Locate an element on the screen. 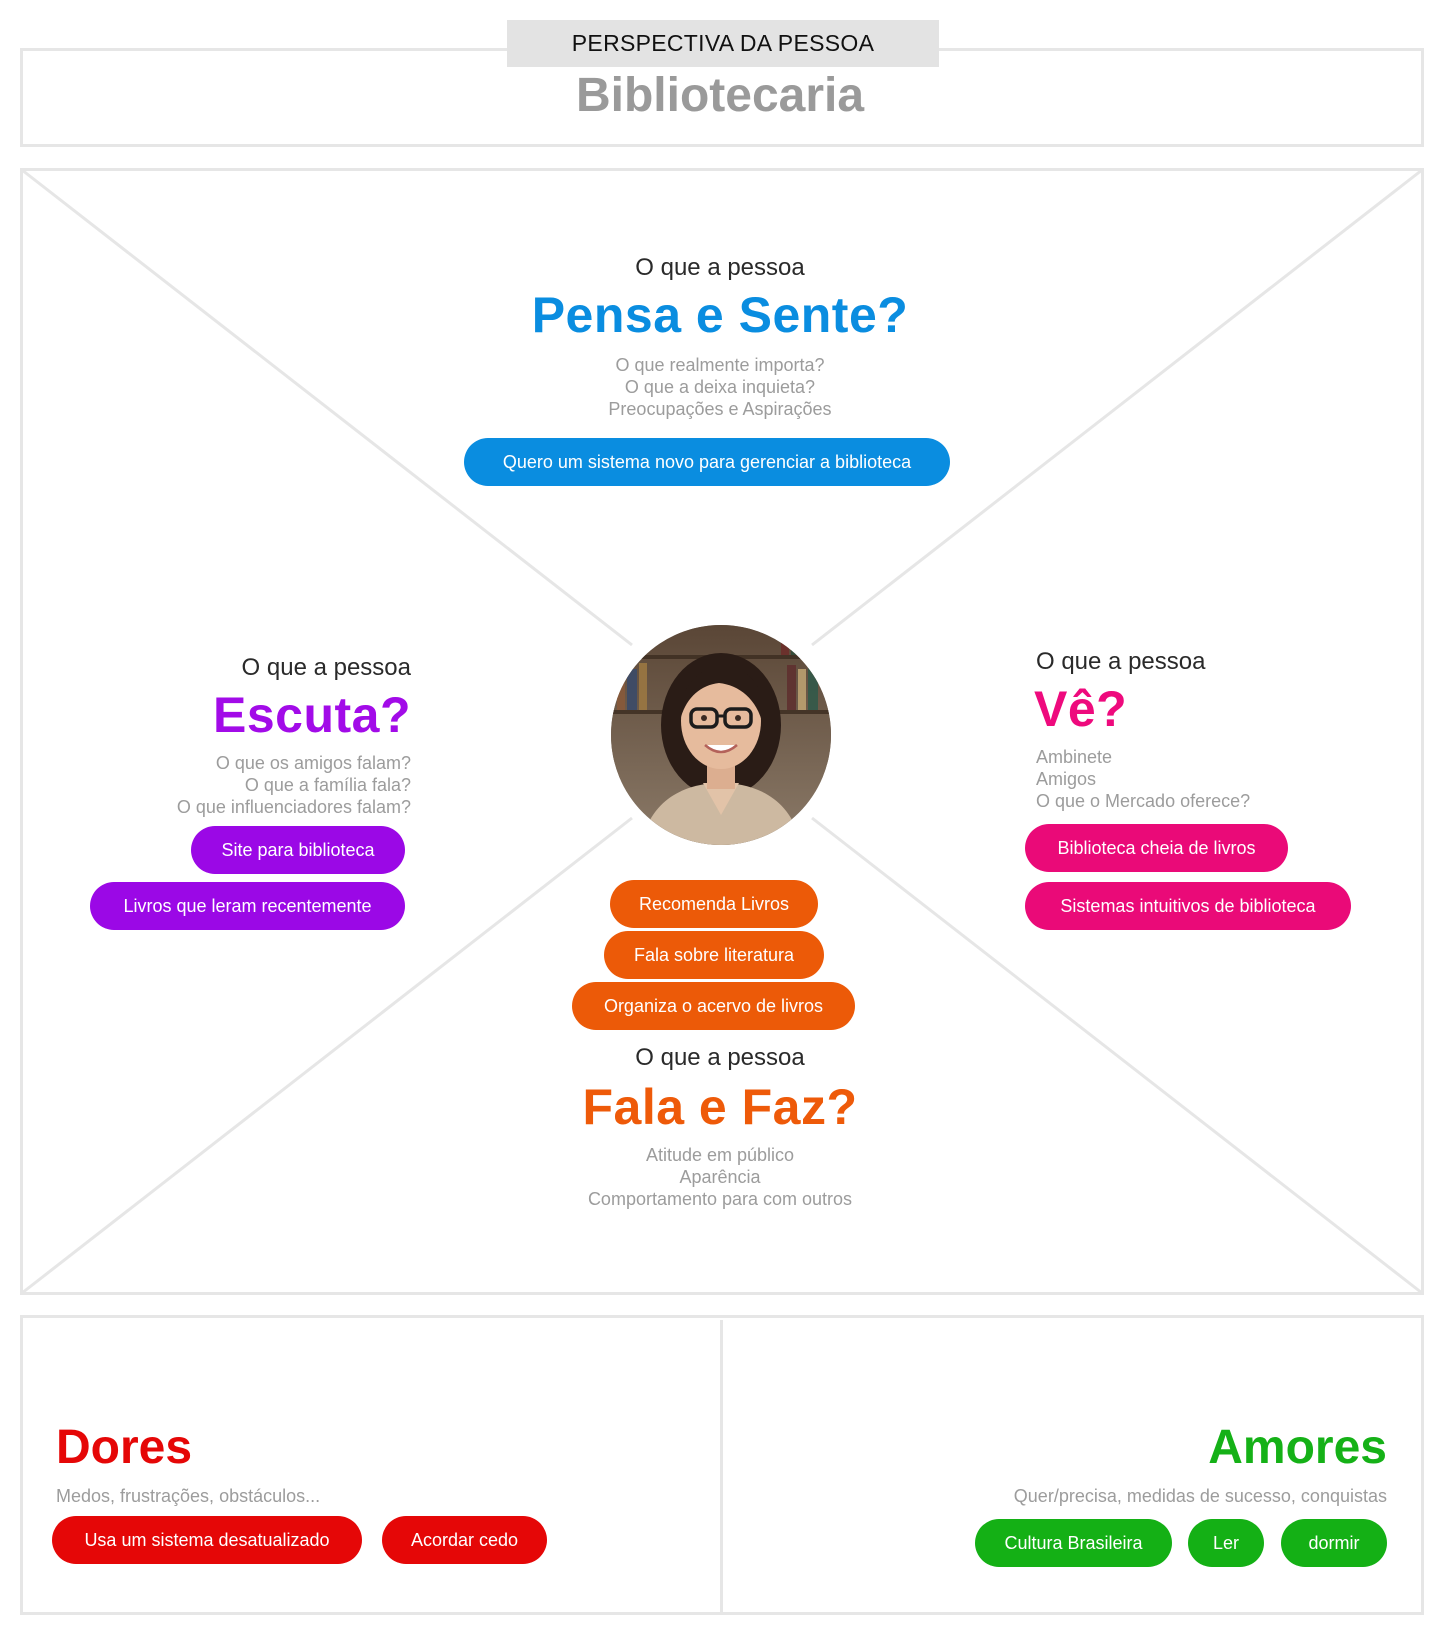  escuta-hint: O que a família fala? is located at coordinates (327, 785).